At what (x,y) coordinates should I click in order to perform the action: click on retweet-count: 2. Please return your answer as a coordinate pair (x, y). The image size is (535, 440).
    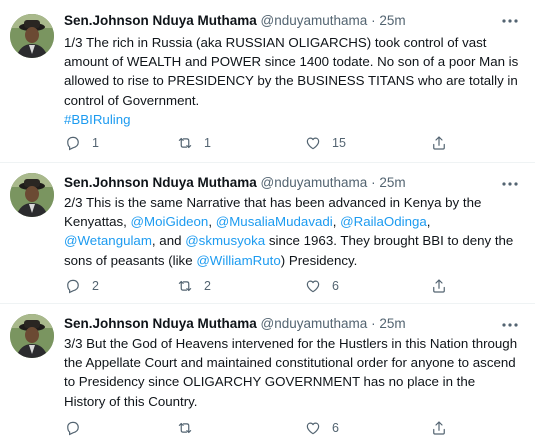
    Looking at the image, I should click on (207, 286).